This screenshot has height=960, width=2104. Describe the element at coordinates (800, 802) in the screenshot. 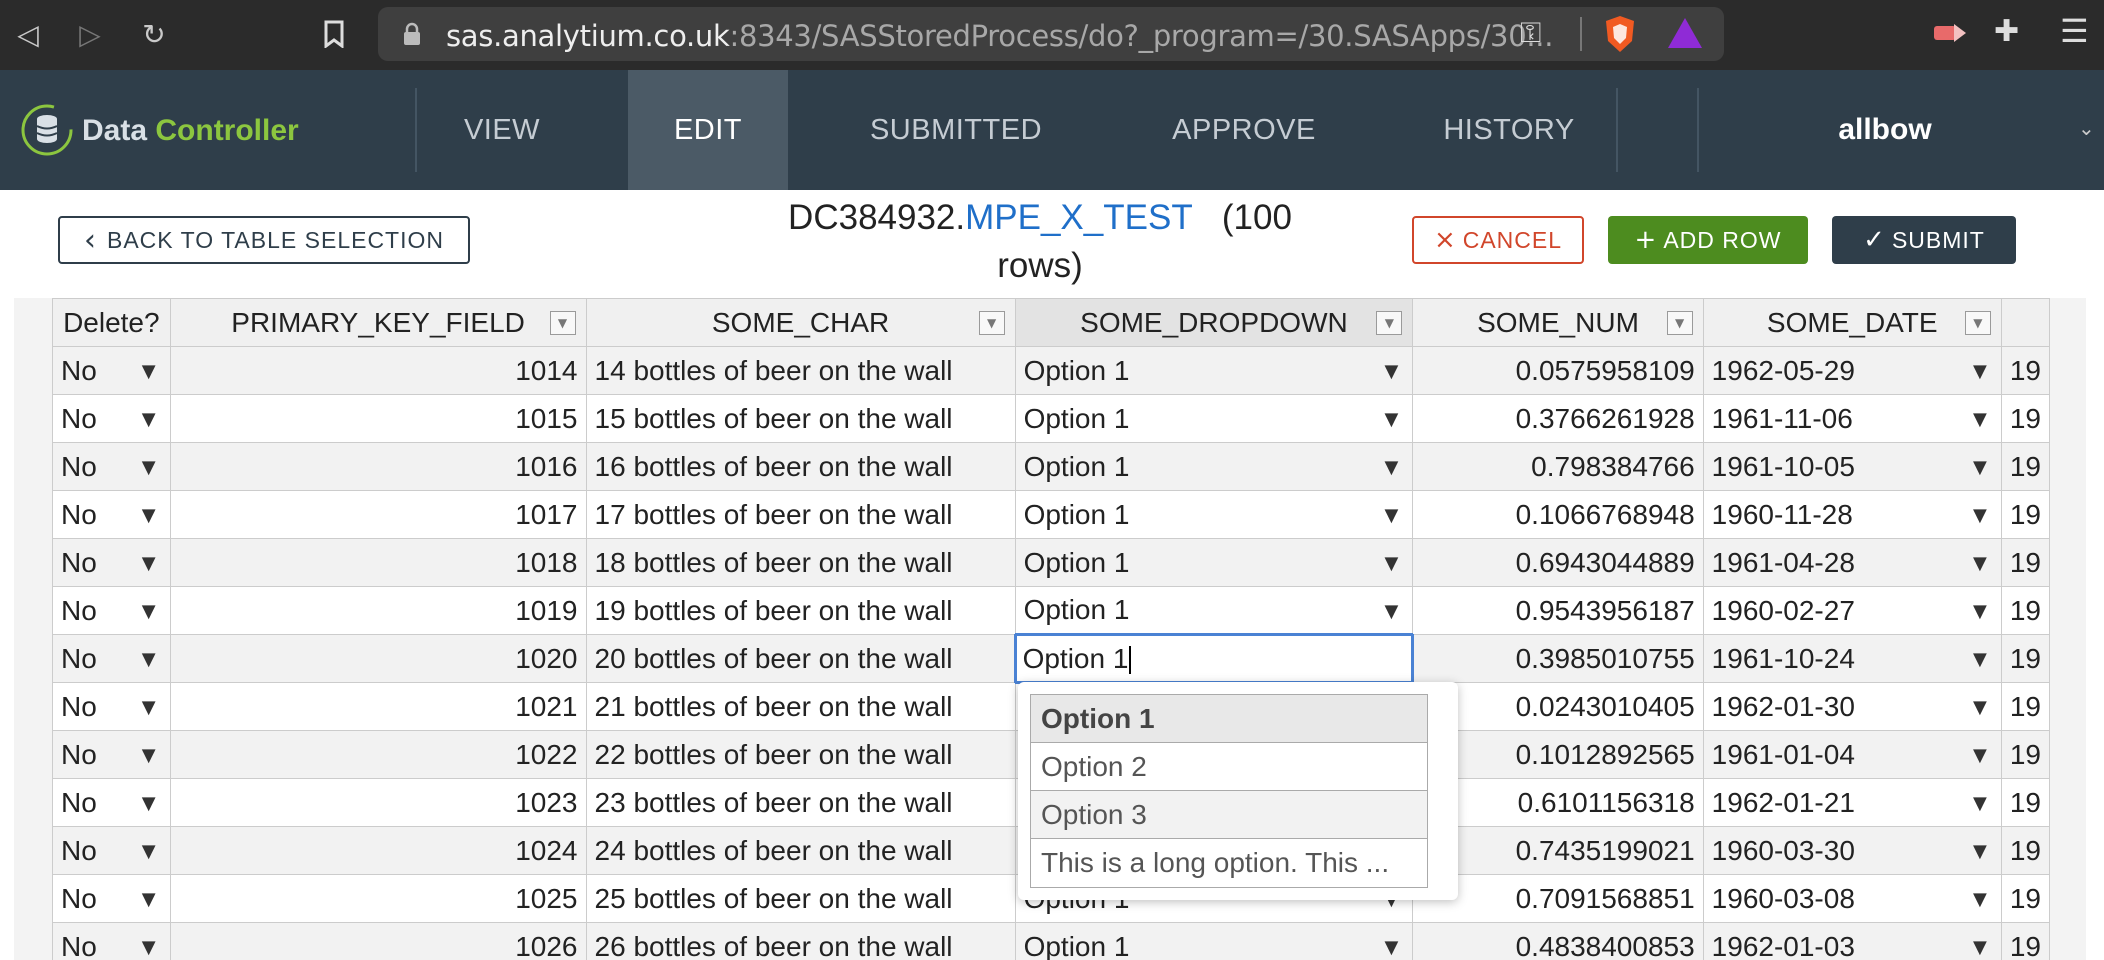

I see `cell-some-char: 23 bottles of beer on the wall` at that location.